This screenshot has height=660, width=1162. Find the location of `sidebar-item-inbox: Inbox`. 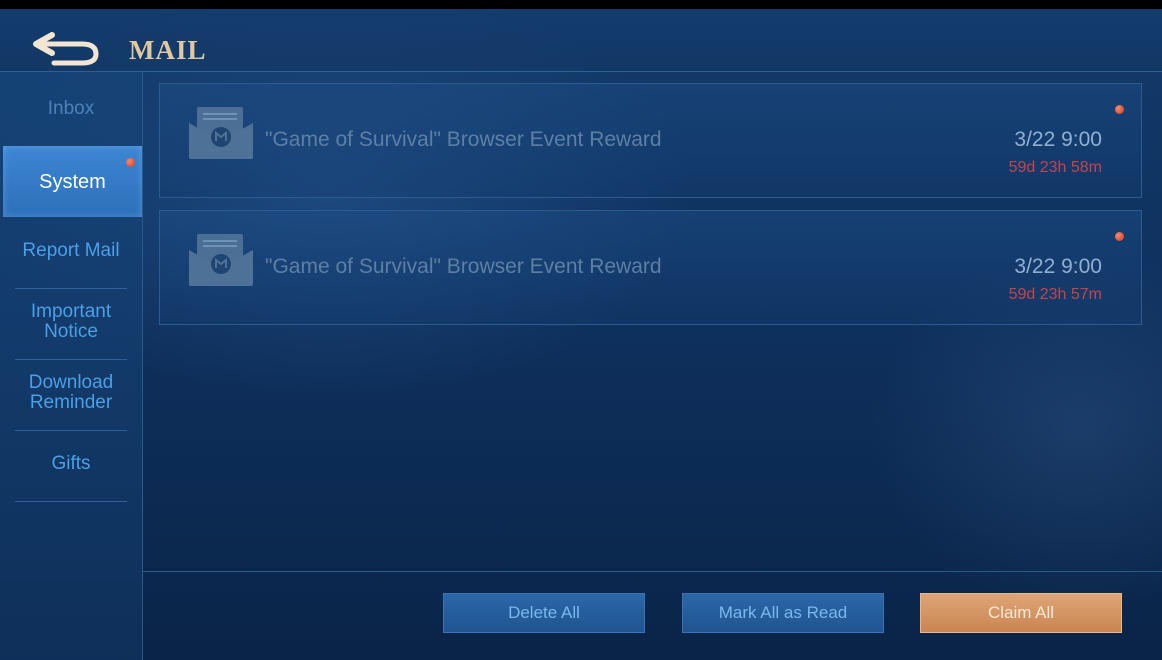

sidebar-item-inbox: Inbox is located at coordinates (71, 109).